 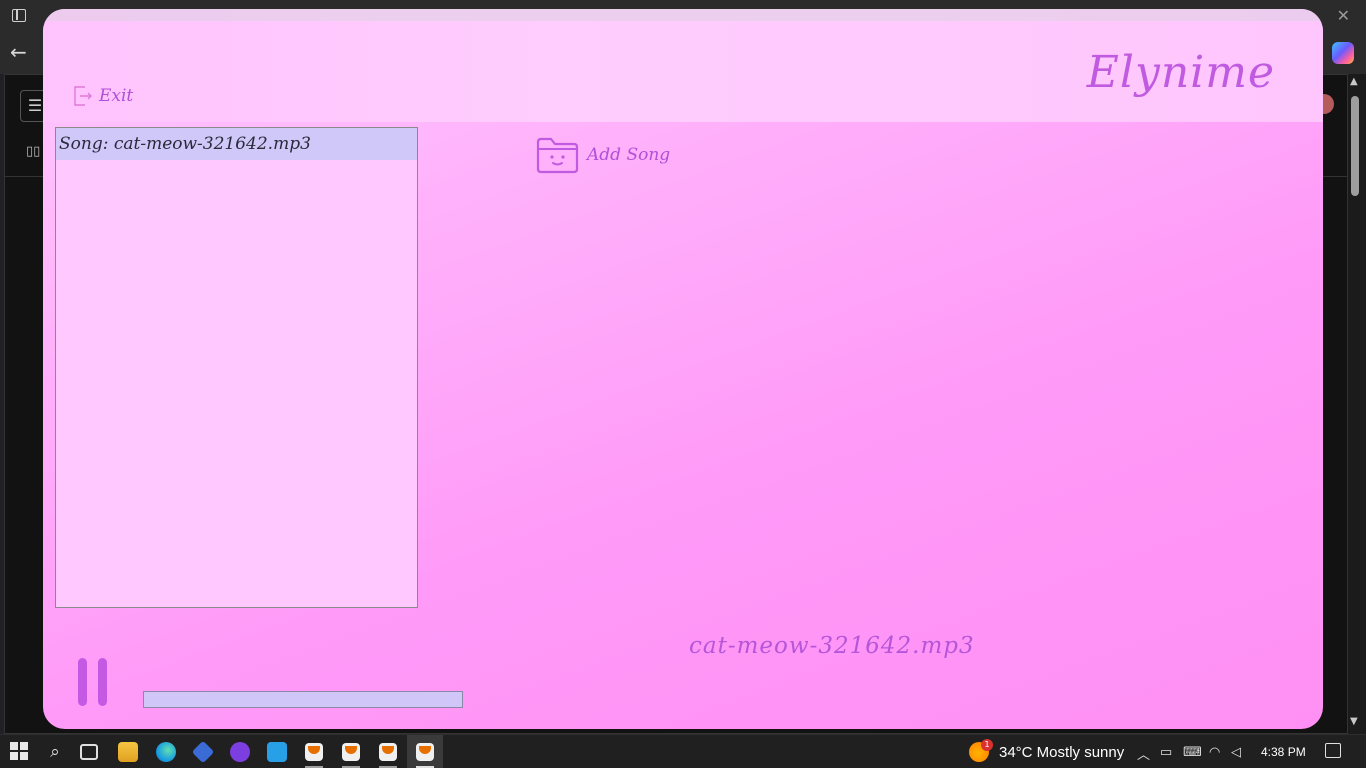 I want to click on app-cube-icon, so click(x=203, y=752).